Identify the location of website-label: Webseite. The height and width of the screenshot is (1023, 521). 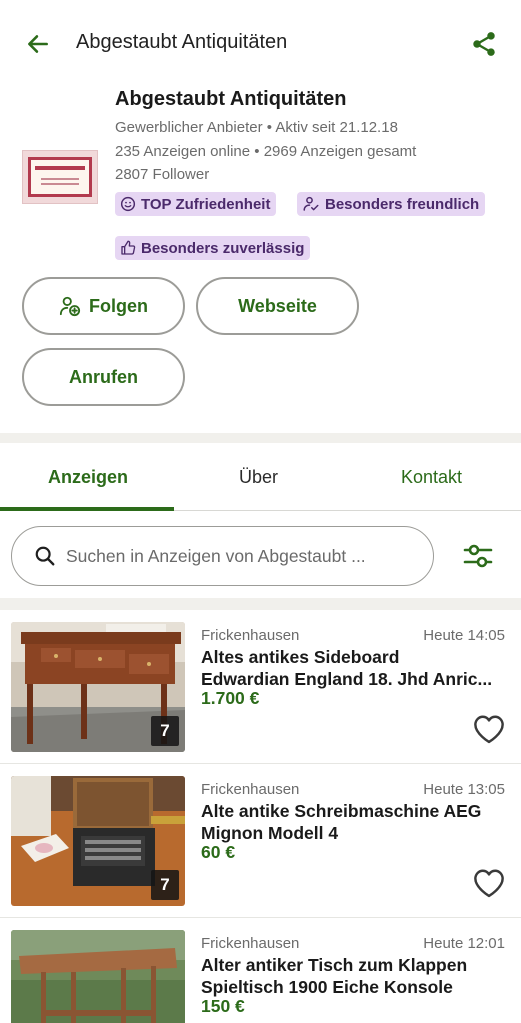
(277, 305).